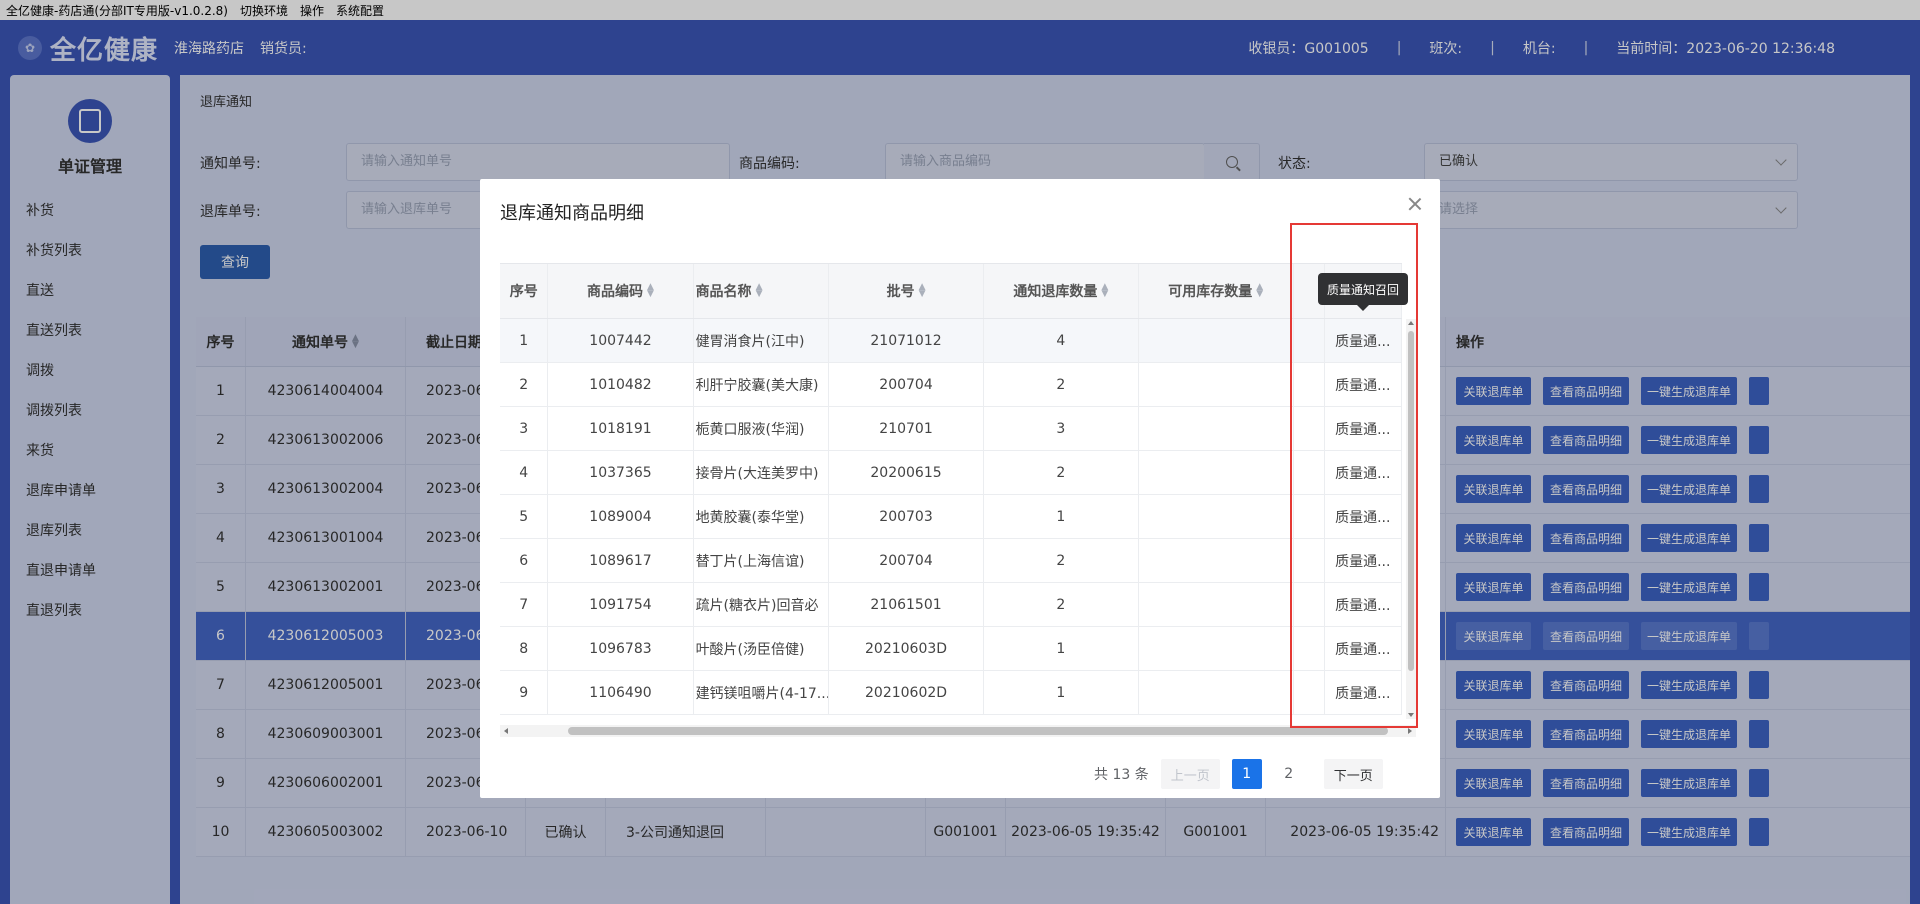 This screenshot has width=1920, height=904. What do you see at coordinates (906, 291) in the screenshot?
I see `col-batch: 批号 ▲ ▼` at bounding box center [906, 291].